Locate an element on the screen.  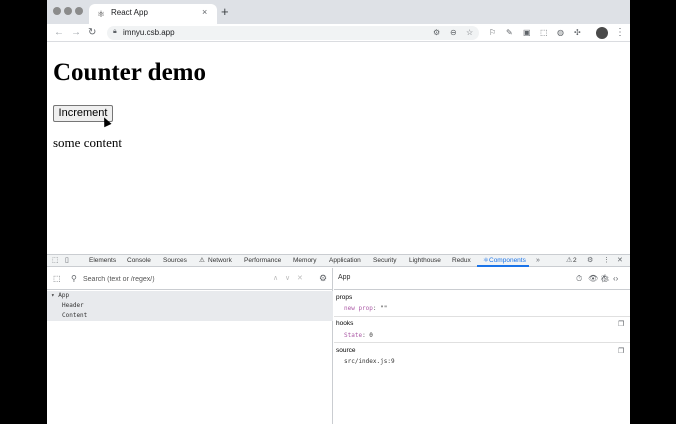
log-data-icon: 🐞︎ is located at coordinates (605, 279).